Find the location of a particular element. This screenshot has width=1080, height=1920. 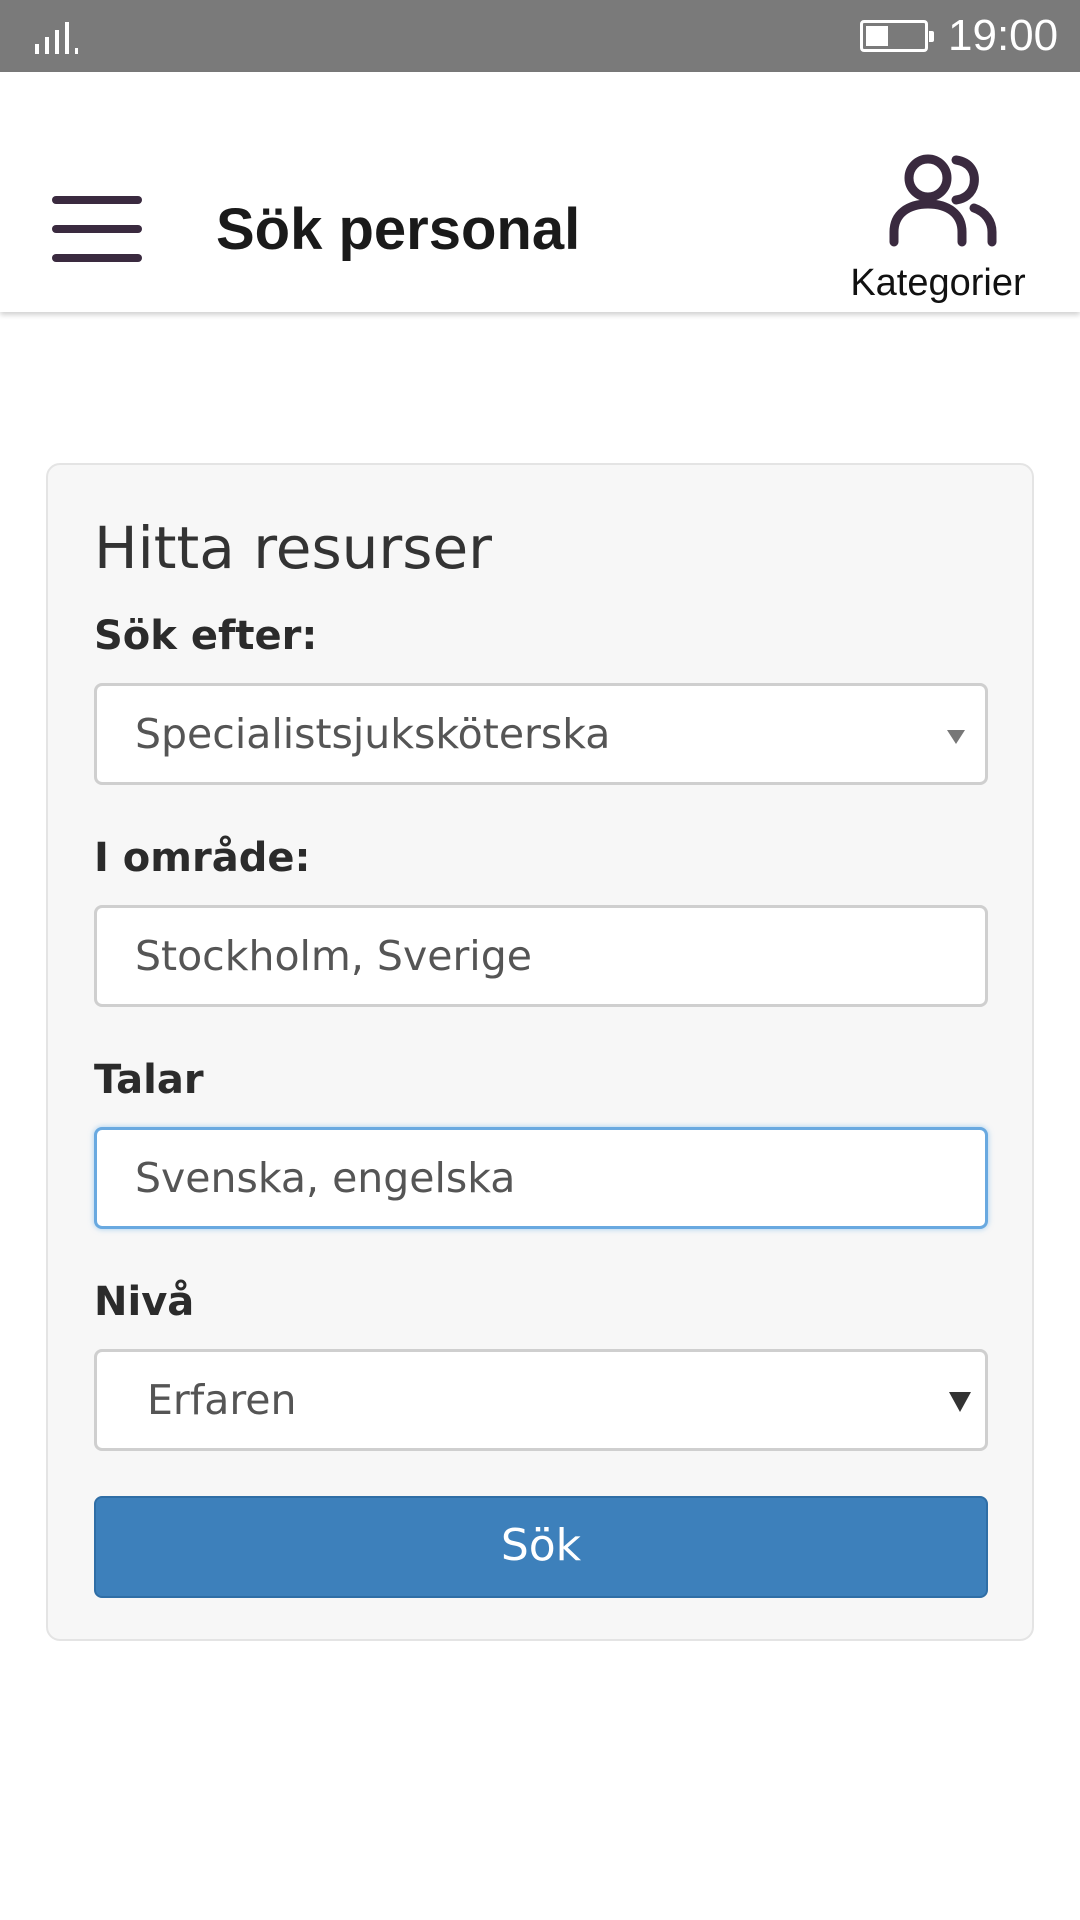

battery-level is located at coordinates (877, 36).